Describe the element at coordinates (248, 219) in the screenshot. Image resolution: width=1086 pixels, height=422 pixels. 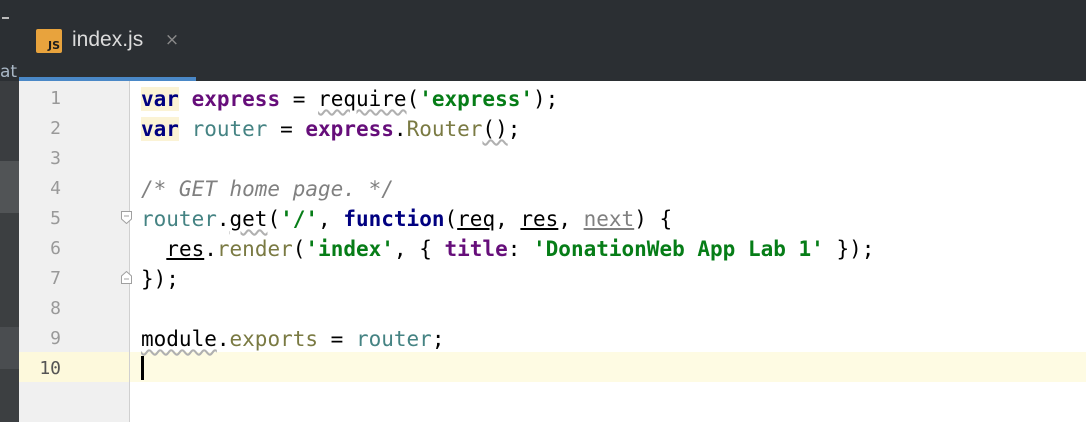
I see `method-name: get` at that location.